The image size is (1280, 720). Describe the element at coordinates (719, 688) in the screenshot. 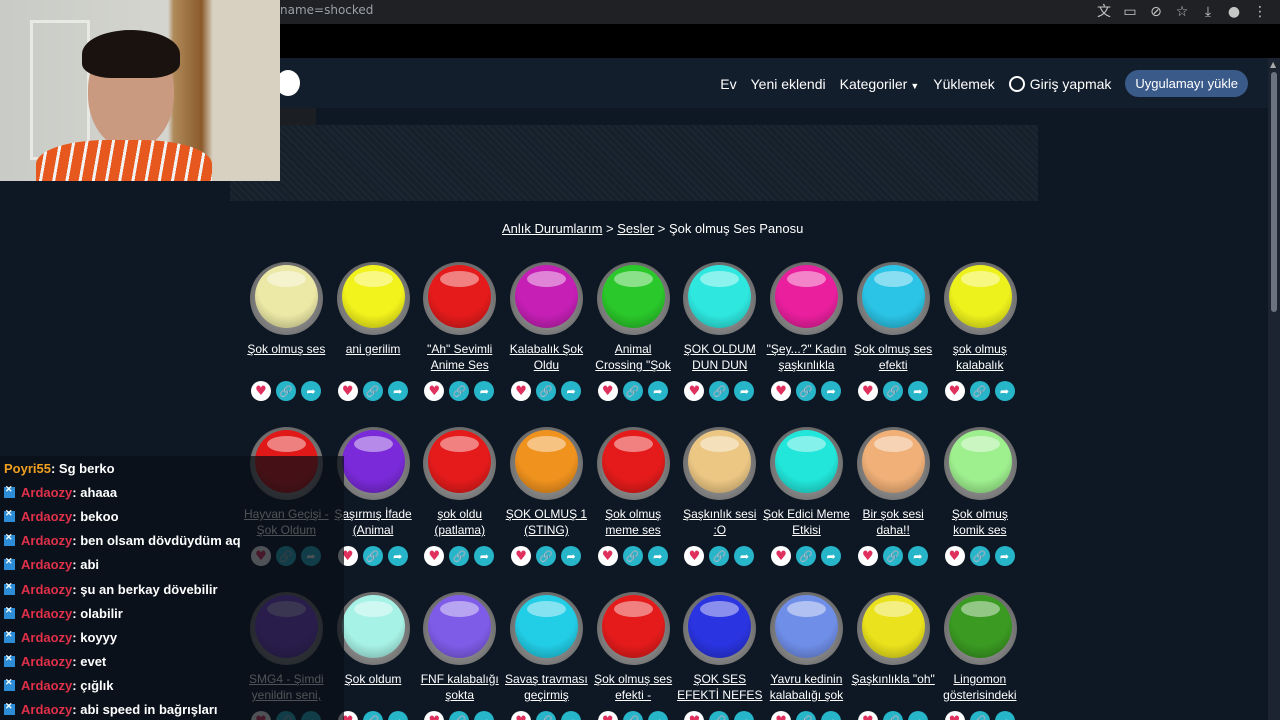

I see `sound-title: ŞOK SES EFEKTİ NEFES` at that location.